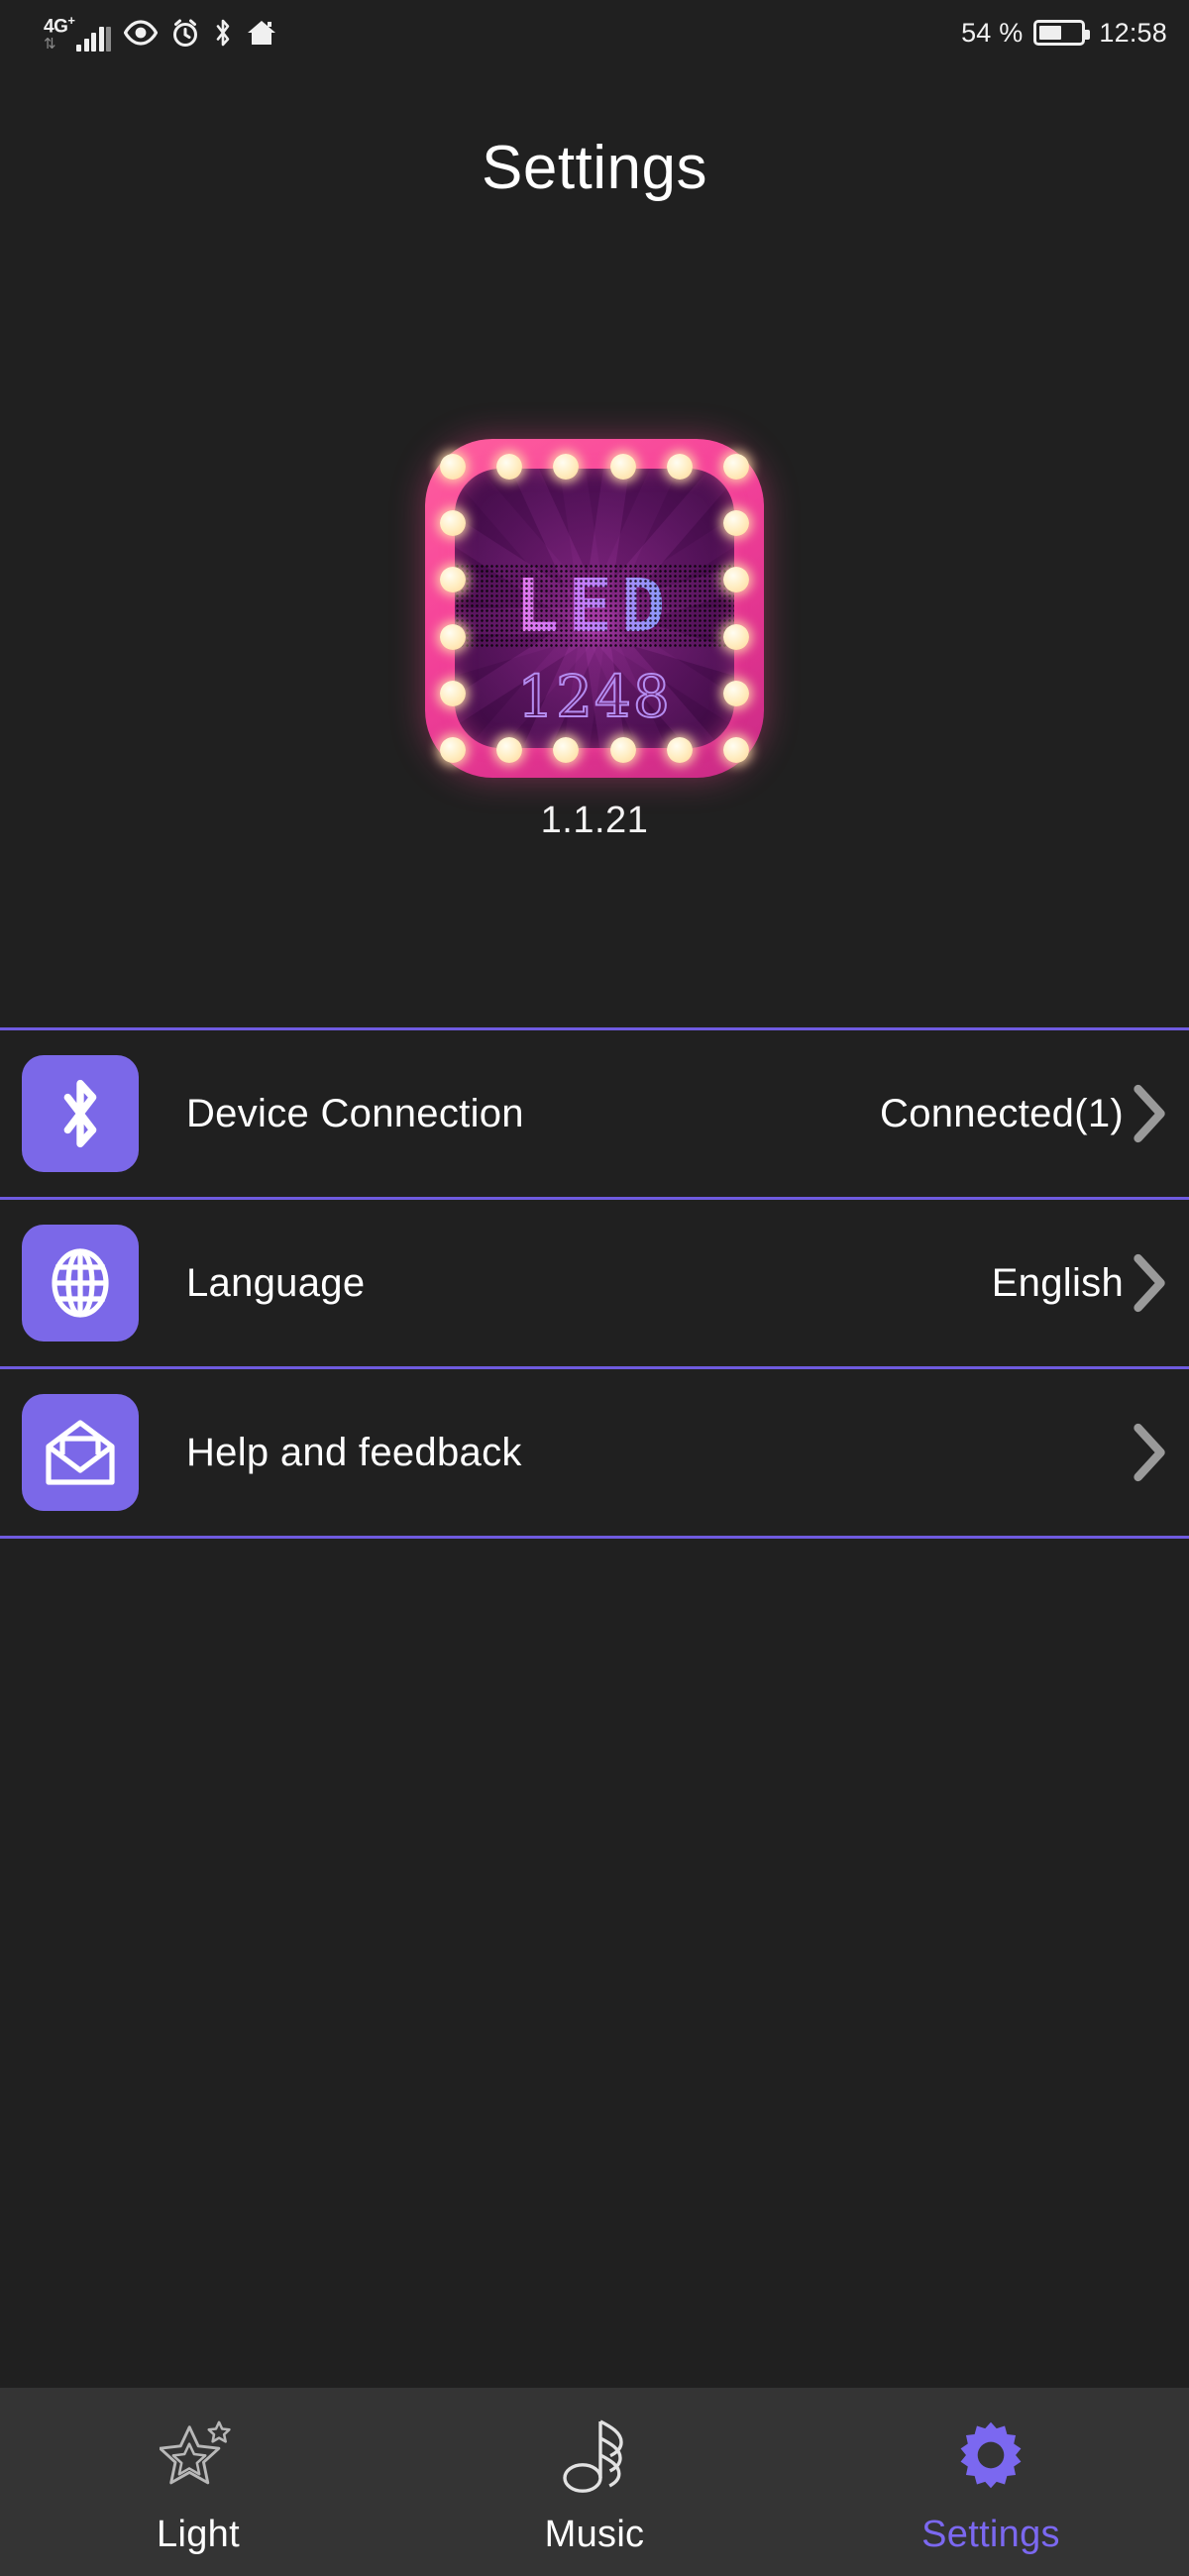 Image resolution: width=1189 pixels, height=2576 pixels. I want to click on clock-label: 12:58, so click(1133, 32).